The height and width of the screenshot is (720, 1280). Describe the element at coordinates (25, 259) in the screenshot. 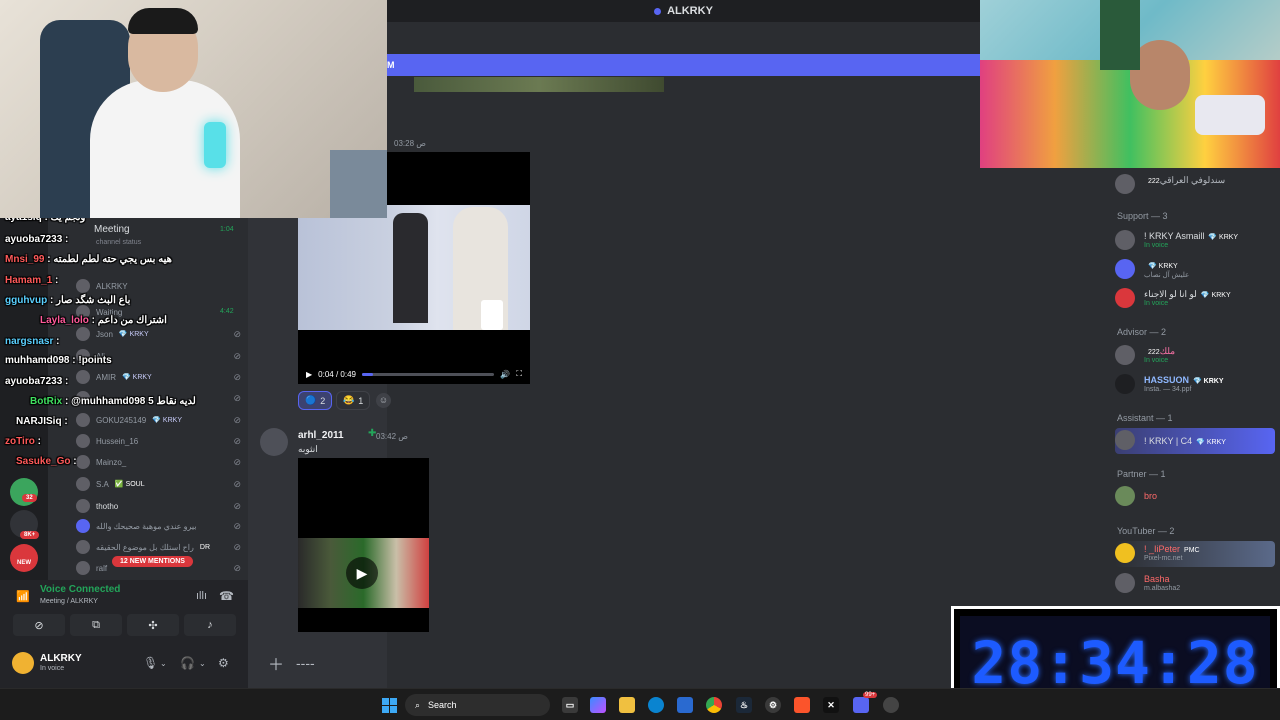

I see `chat-user: Mnsi_99` at that location.